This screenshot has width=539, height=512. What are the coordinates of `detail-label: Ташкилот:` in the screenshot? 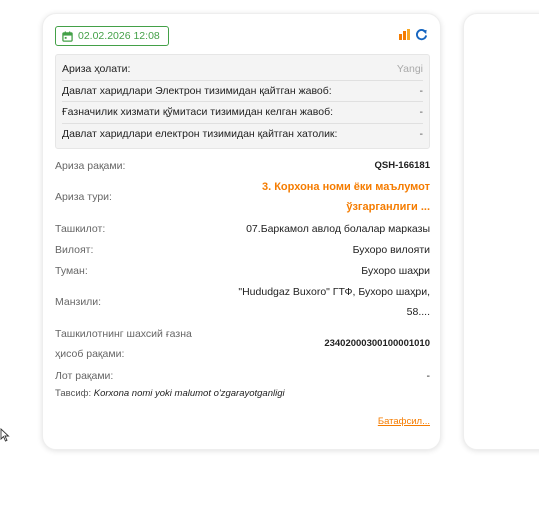 It's located at (80, 228).